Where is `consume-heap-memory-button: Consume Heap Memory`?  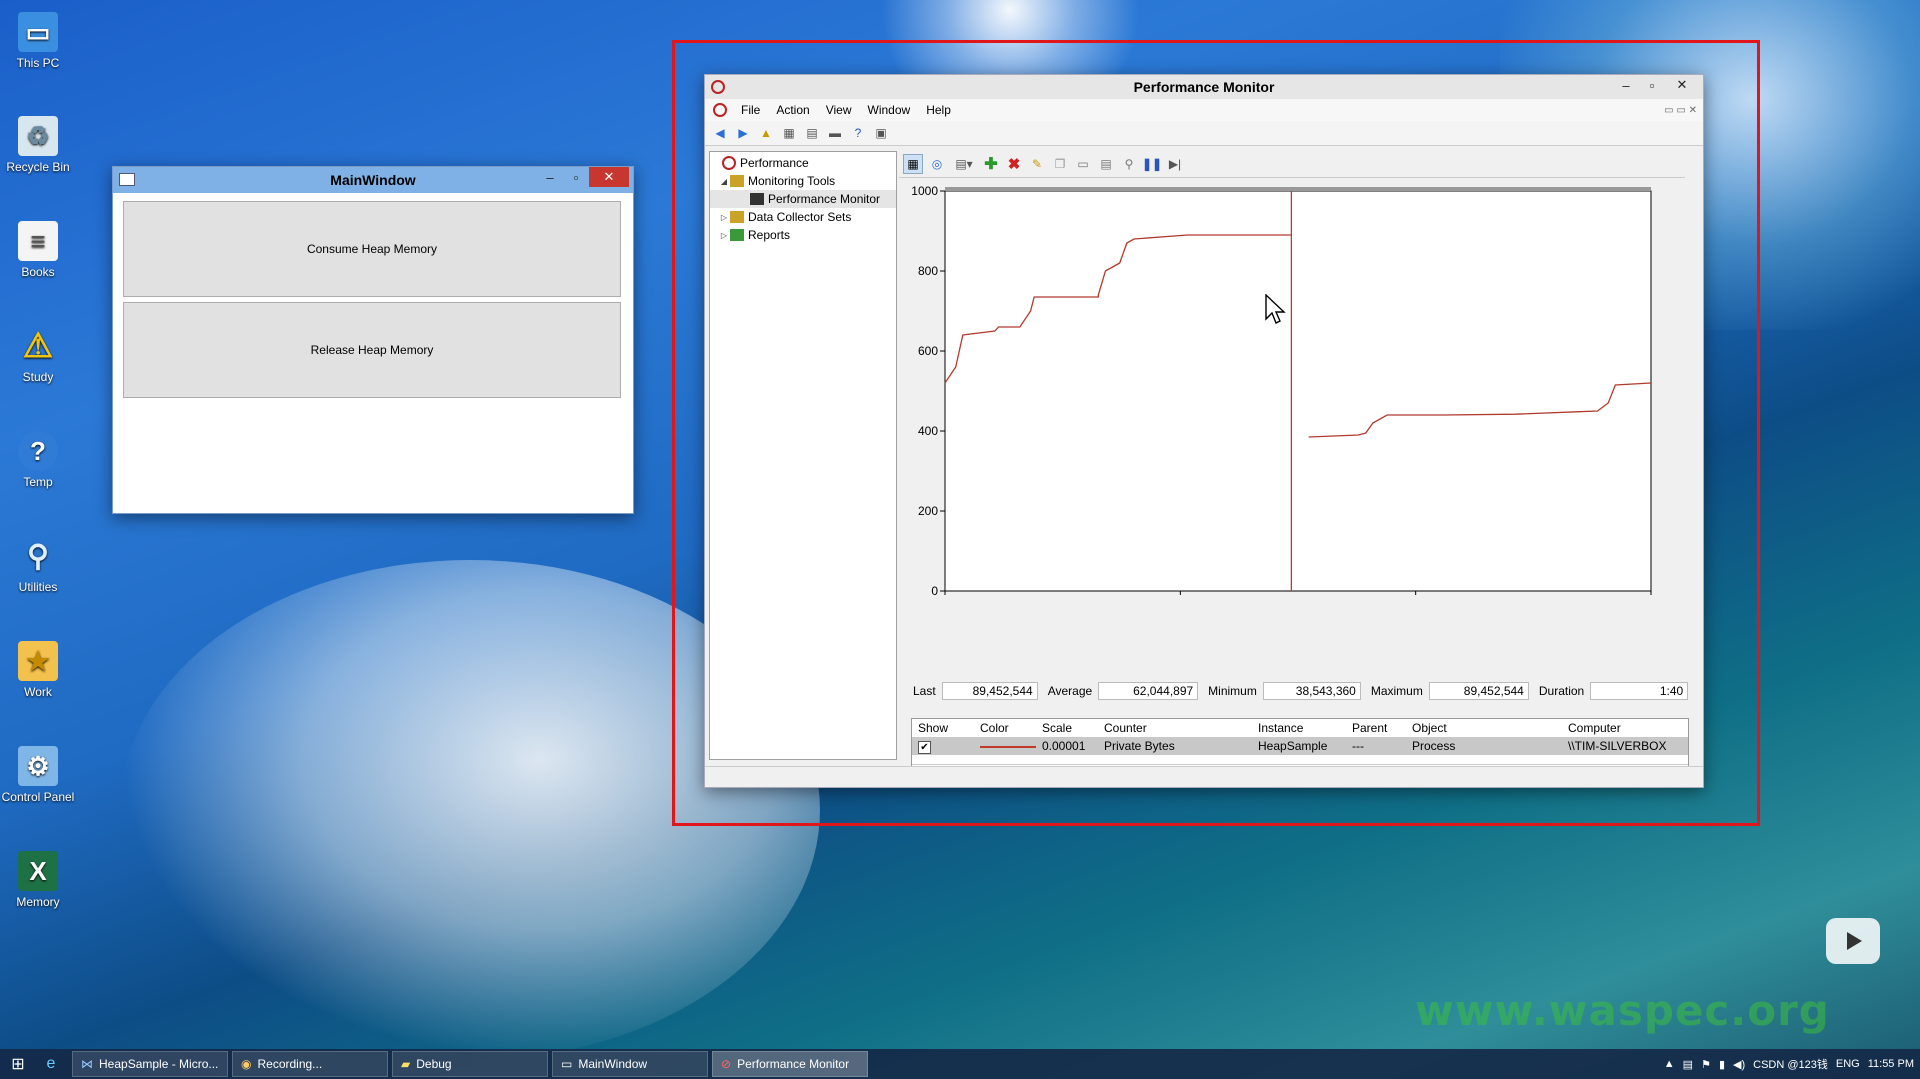 consume-heap-memory-button: Consume Heap Memory is located at coordinates (372, 249).